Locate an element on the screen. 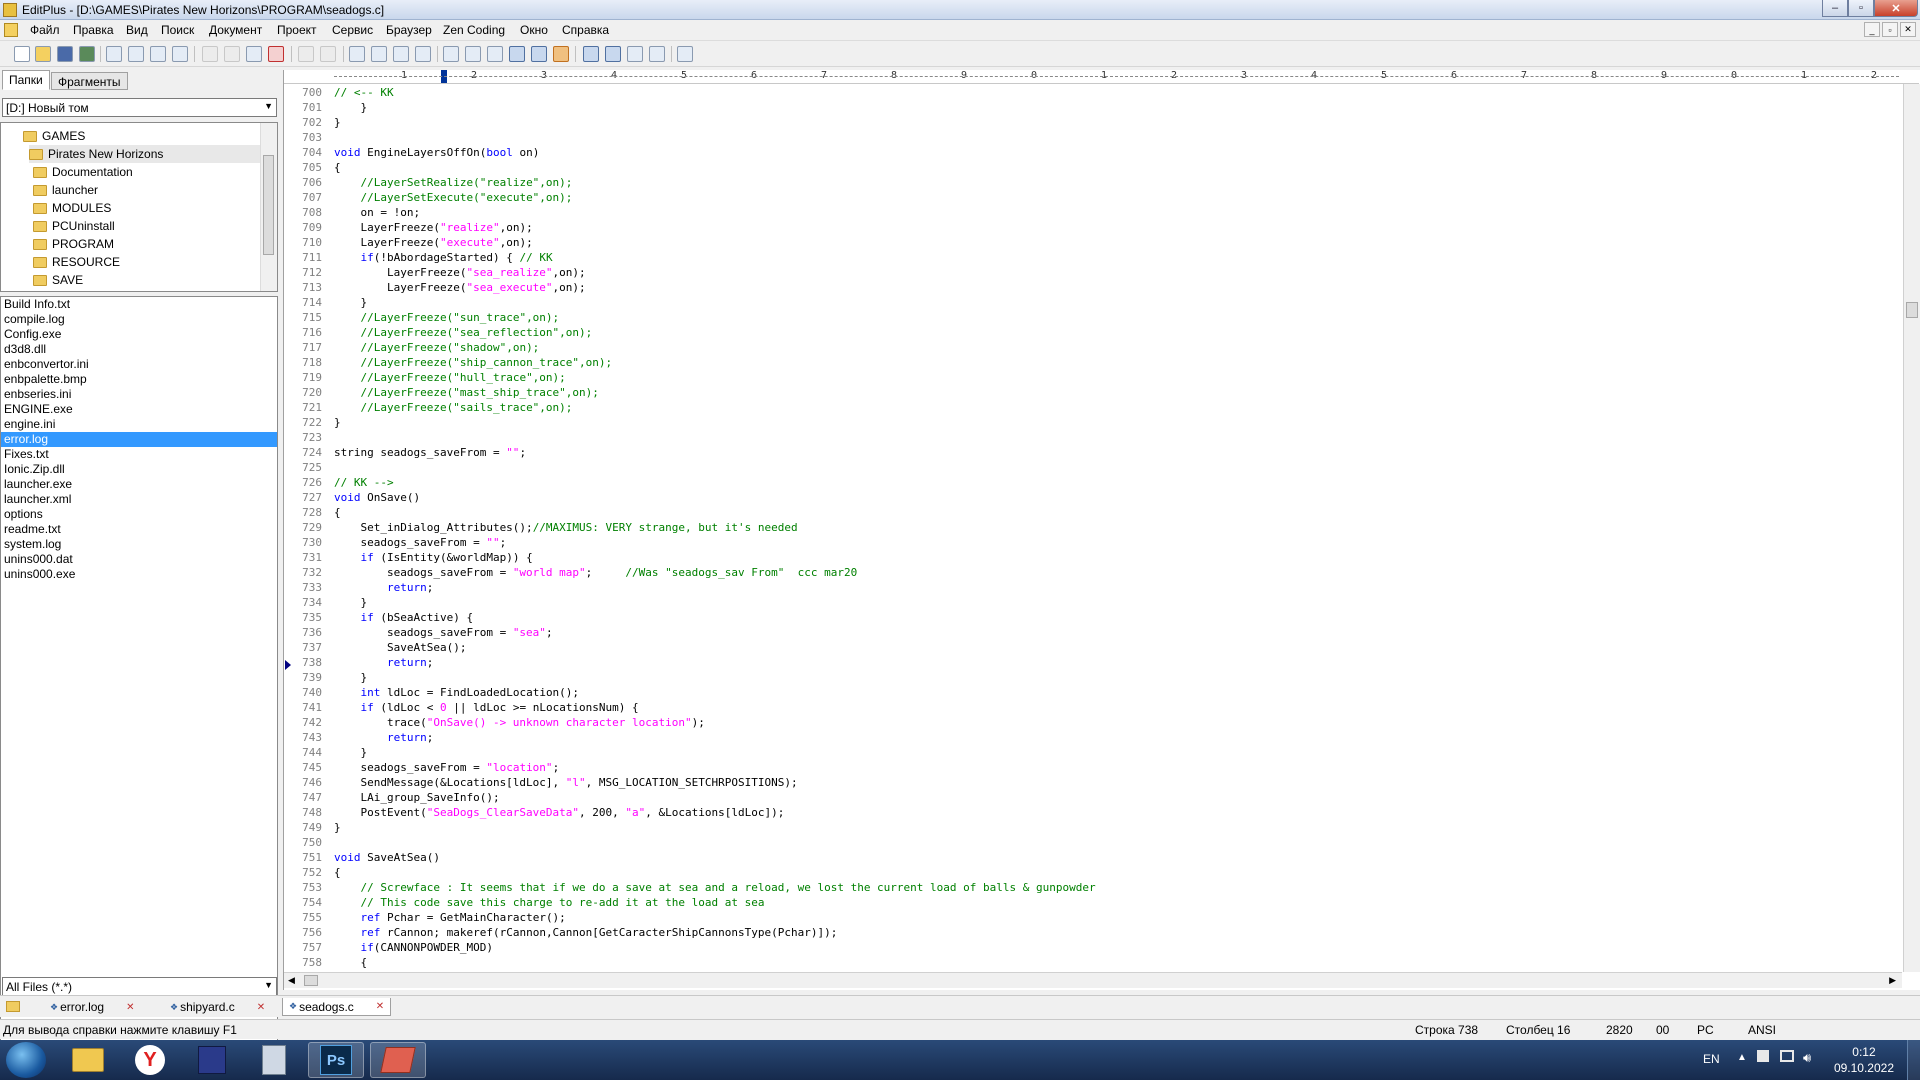  tree-item-pcuninstall: PCUninstall is located at coordinates (74, 226).